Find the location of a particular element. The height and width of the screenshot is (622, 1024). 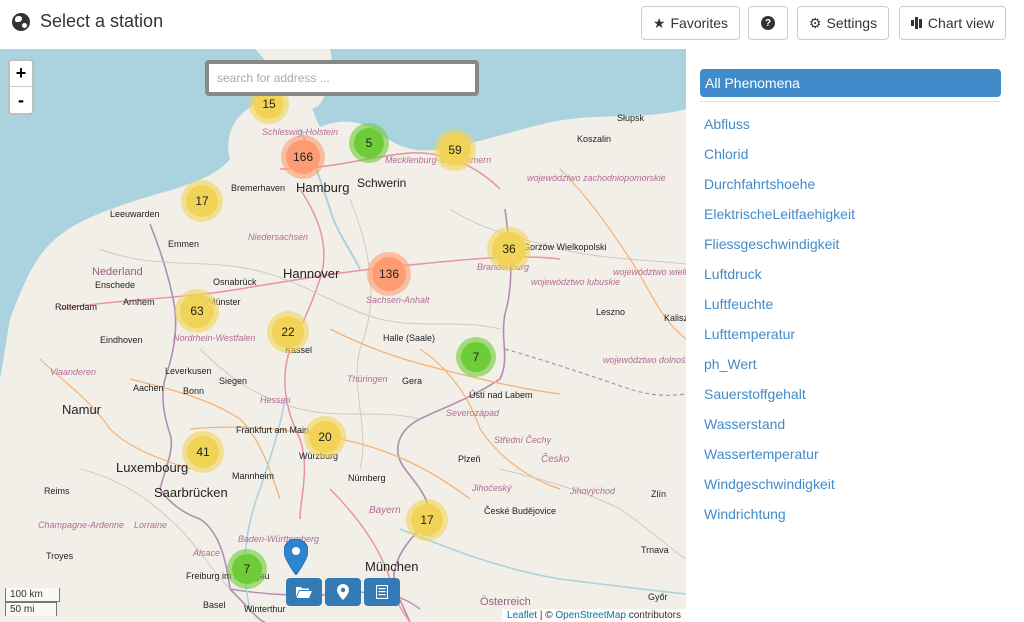

place-label: Osnabrück is located at coordinates (235, 282).